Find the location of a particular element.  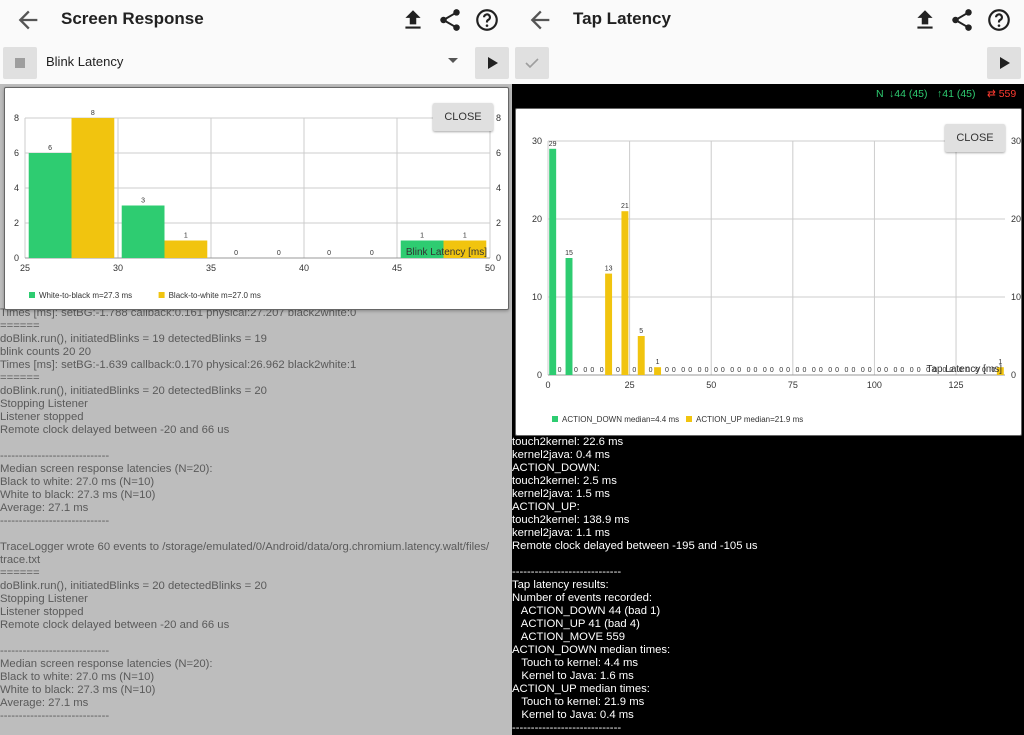

log-line: kernel2java: 1.5 ms is located at coordinates (561, 494).